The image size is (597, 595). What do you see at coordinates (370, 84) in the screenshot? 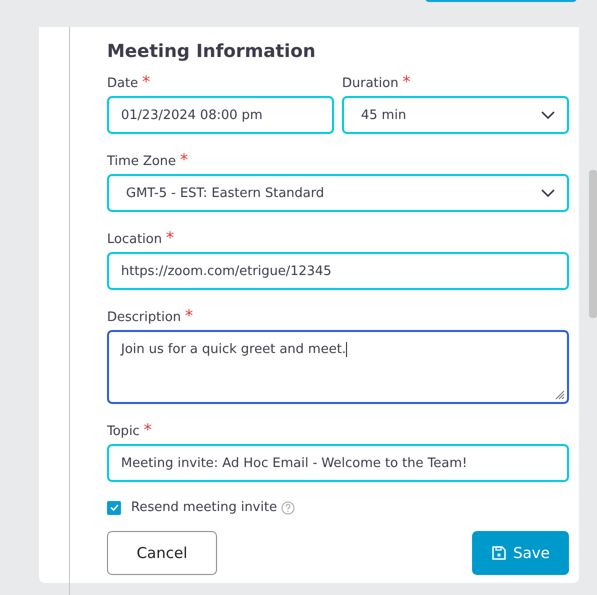
I see `field-label: Duration` at bounding box center [370, 84].